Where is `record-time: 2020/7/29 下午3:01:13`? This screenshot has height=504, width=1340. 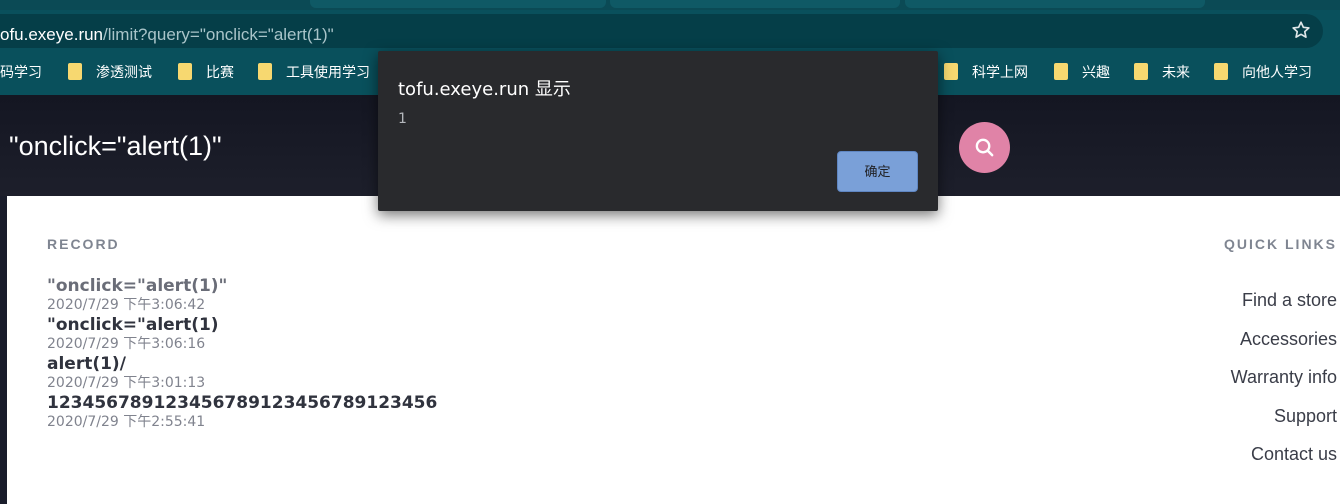
record-time: 2020/7/29 下午3:01:13 is located at coordinates (126, 383).